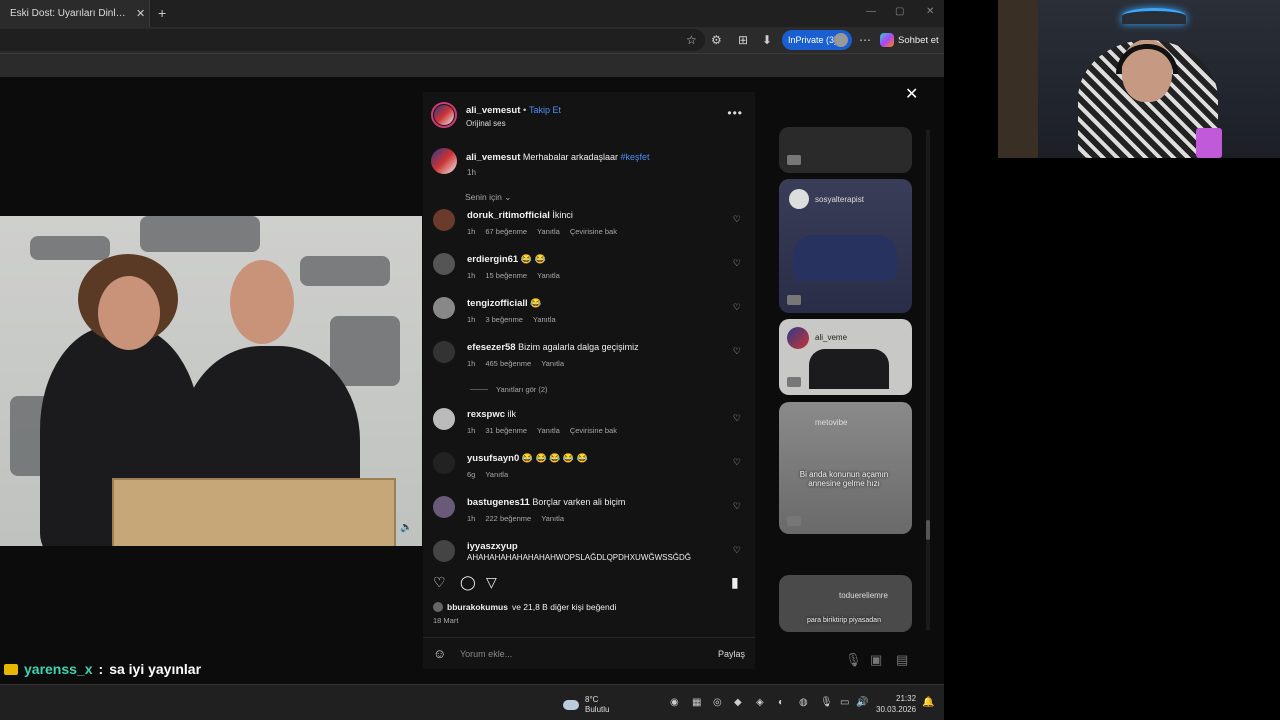  What do you see at coordinates (75, 13) in the screenshot?
I see `browser-tab: Eski Dost: Uyarıları Dinlememek N ✕` at bounding box center [75, 13].